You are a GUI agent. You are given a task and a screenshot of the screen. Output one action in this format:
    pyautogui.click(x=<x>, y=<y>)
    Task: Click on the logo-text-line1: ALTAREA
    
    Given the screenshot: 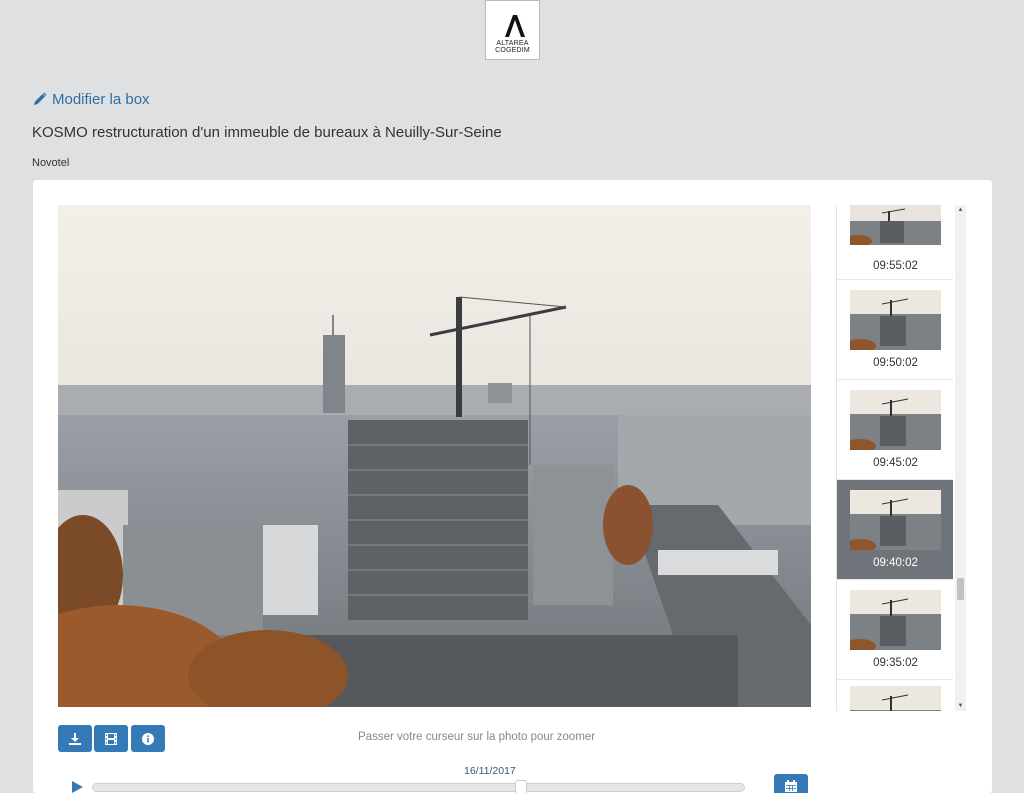 What is the action you would take?
    pyautogui.click(x=512, y=43)
    